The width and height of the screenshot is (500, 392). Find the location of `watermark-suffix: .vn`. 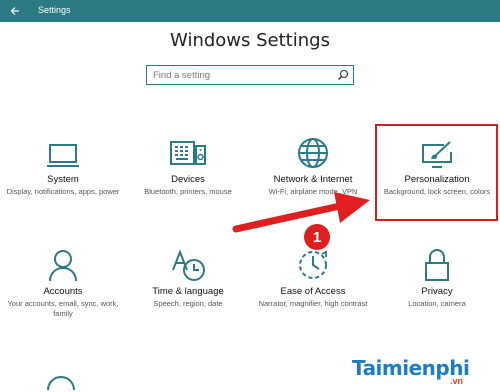

watermark-suffix: .vn is located at coordinates (457, 381).